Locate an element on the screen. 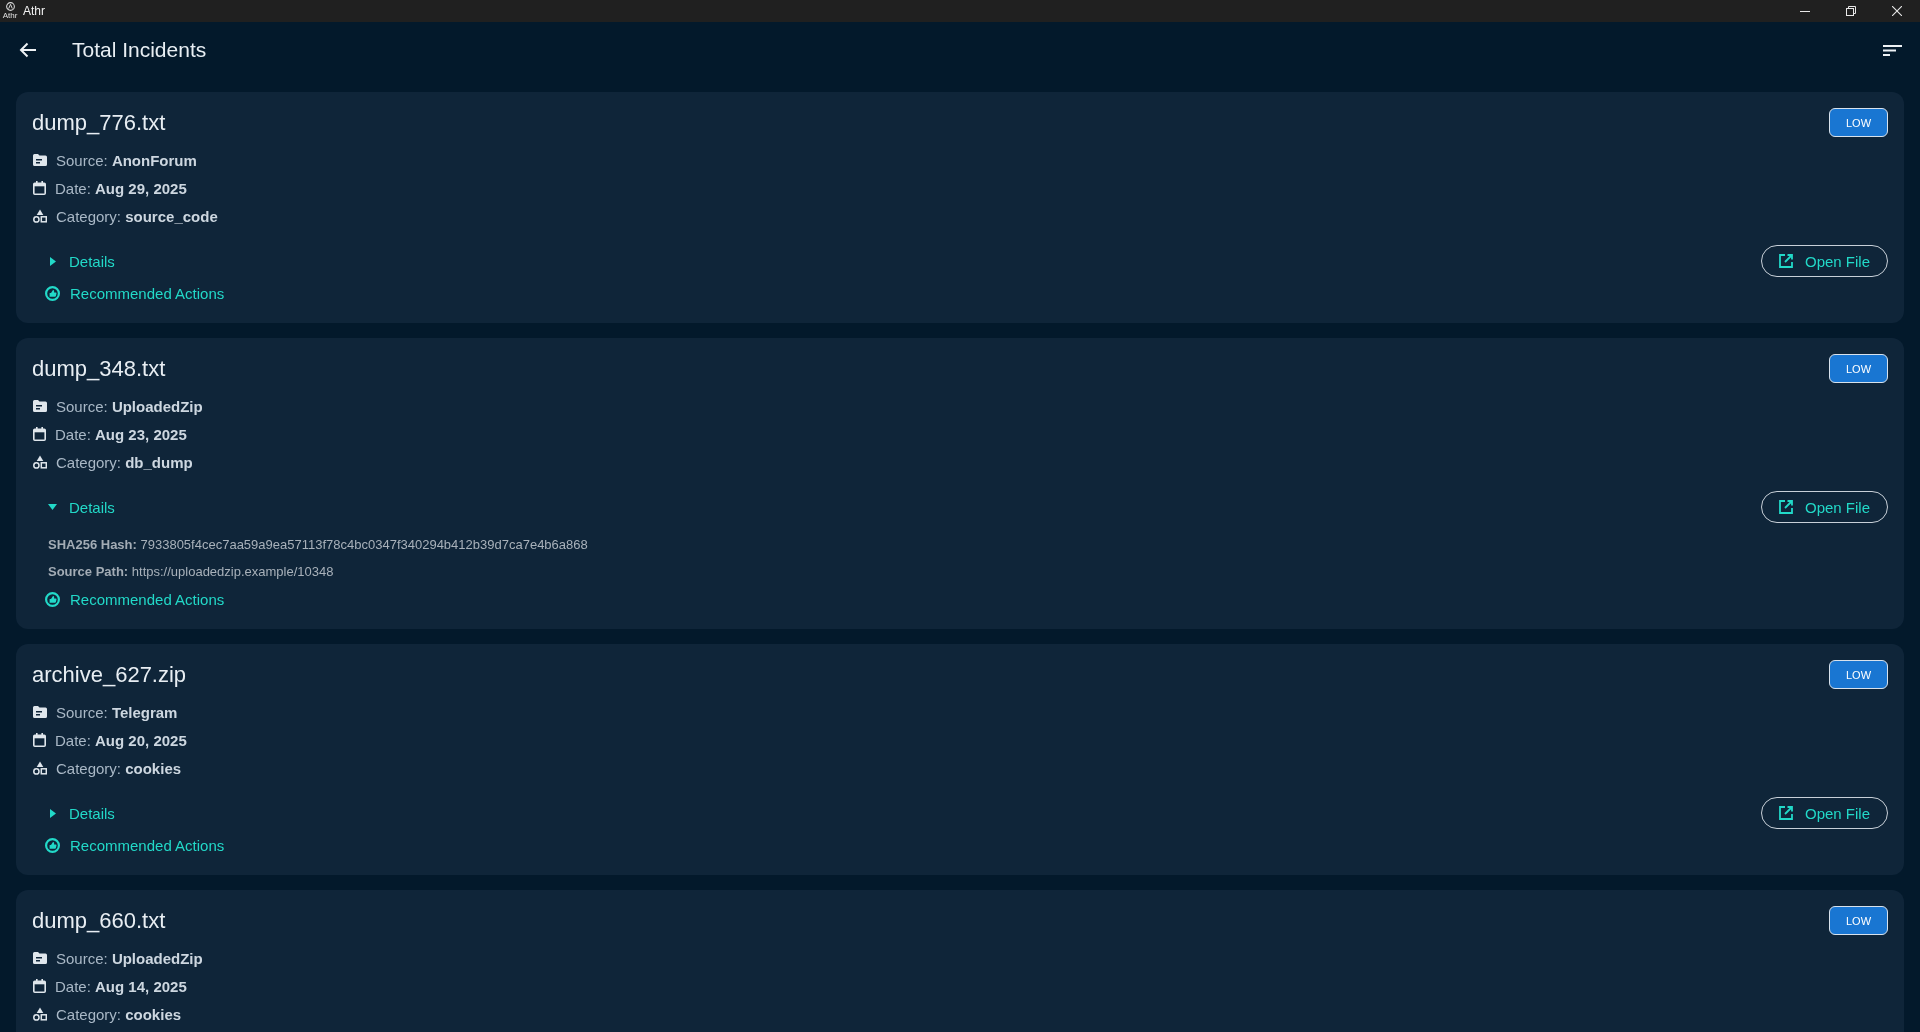 The width and height of the screenshot is (1920, 1032). restore-icon is located at coordinates (1851, 11).